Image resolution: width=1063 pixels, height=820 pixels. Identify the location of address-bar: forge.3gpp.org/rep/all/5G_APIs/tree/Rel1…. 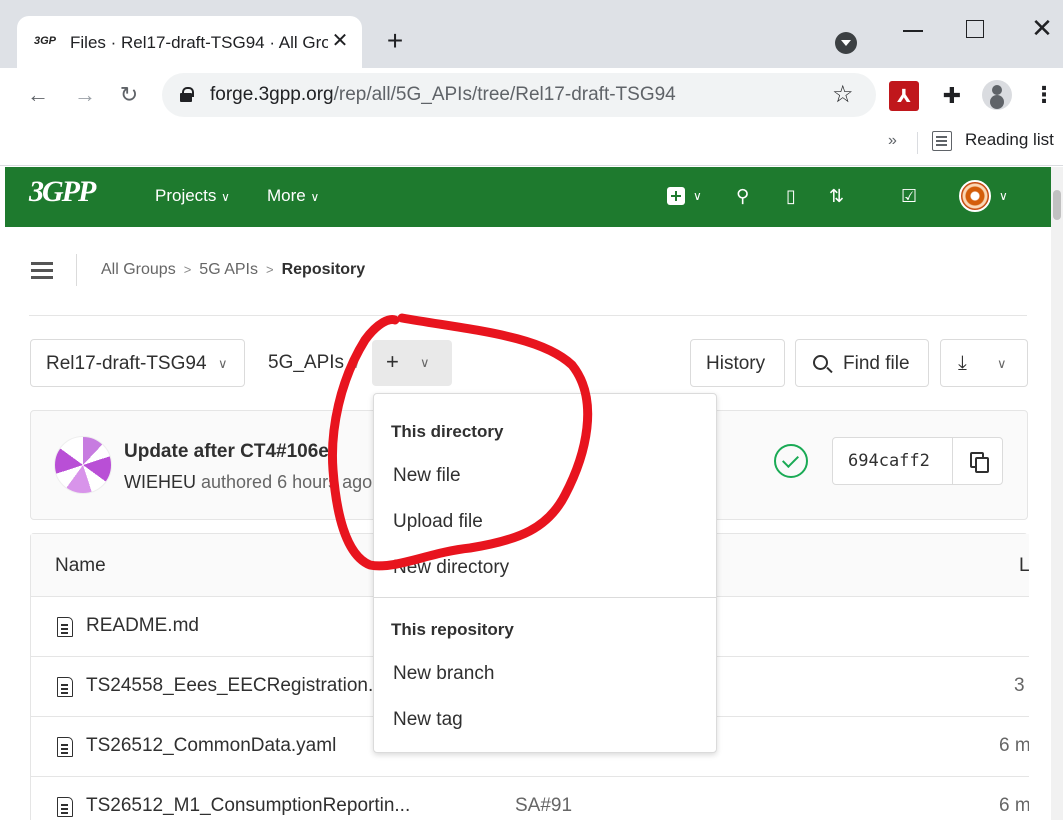
(519, 95).